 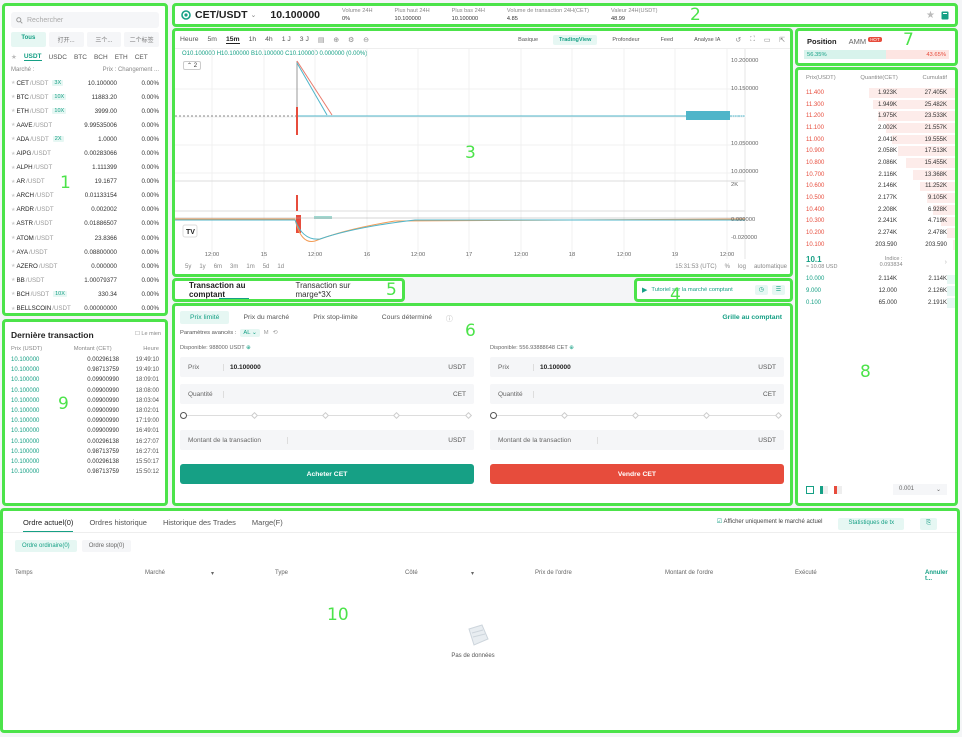 I want to click on tab-normal-orders: Ordre ordinaire(0), so click(x=46, y=546).